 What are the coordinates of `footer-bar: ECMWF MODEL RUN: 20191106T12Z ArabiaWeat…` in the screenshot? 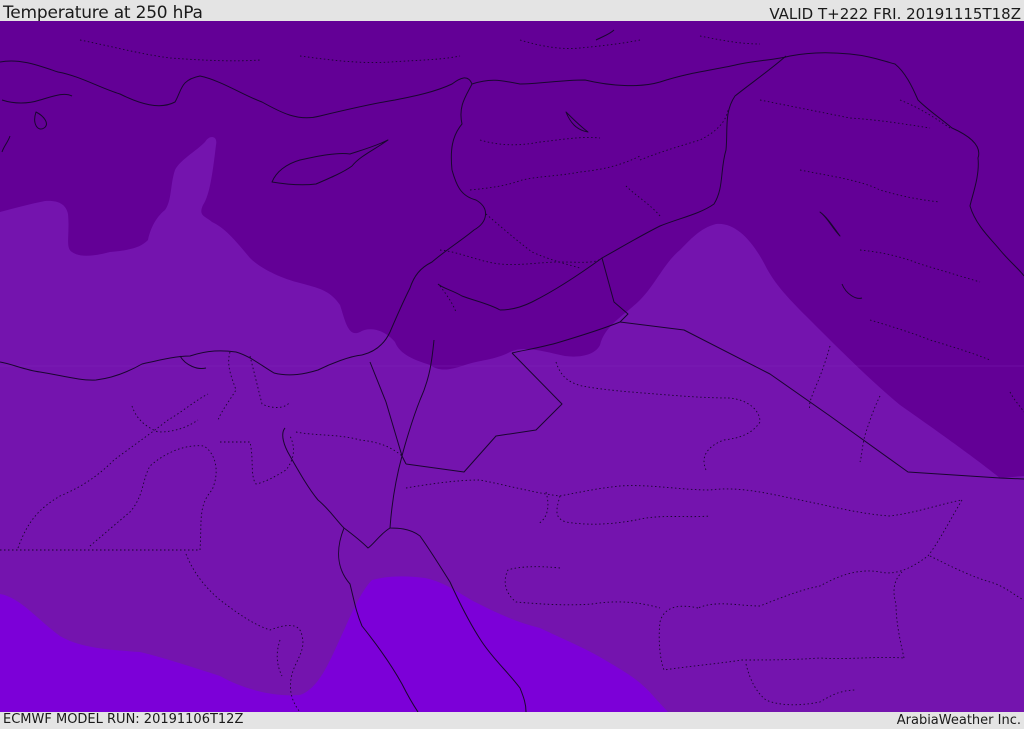 It's located at (512, 720).